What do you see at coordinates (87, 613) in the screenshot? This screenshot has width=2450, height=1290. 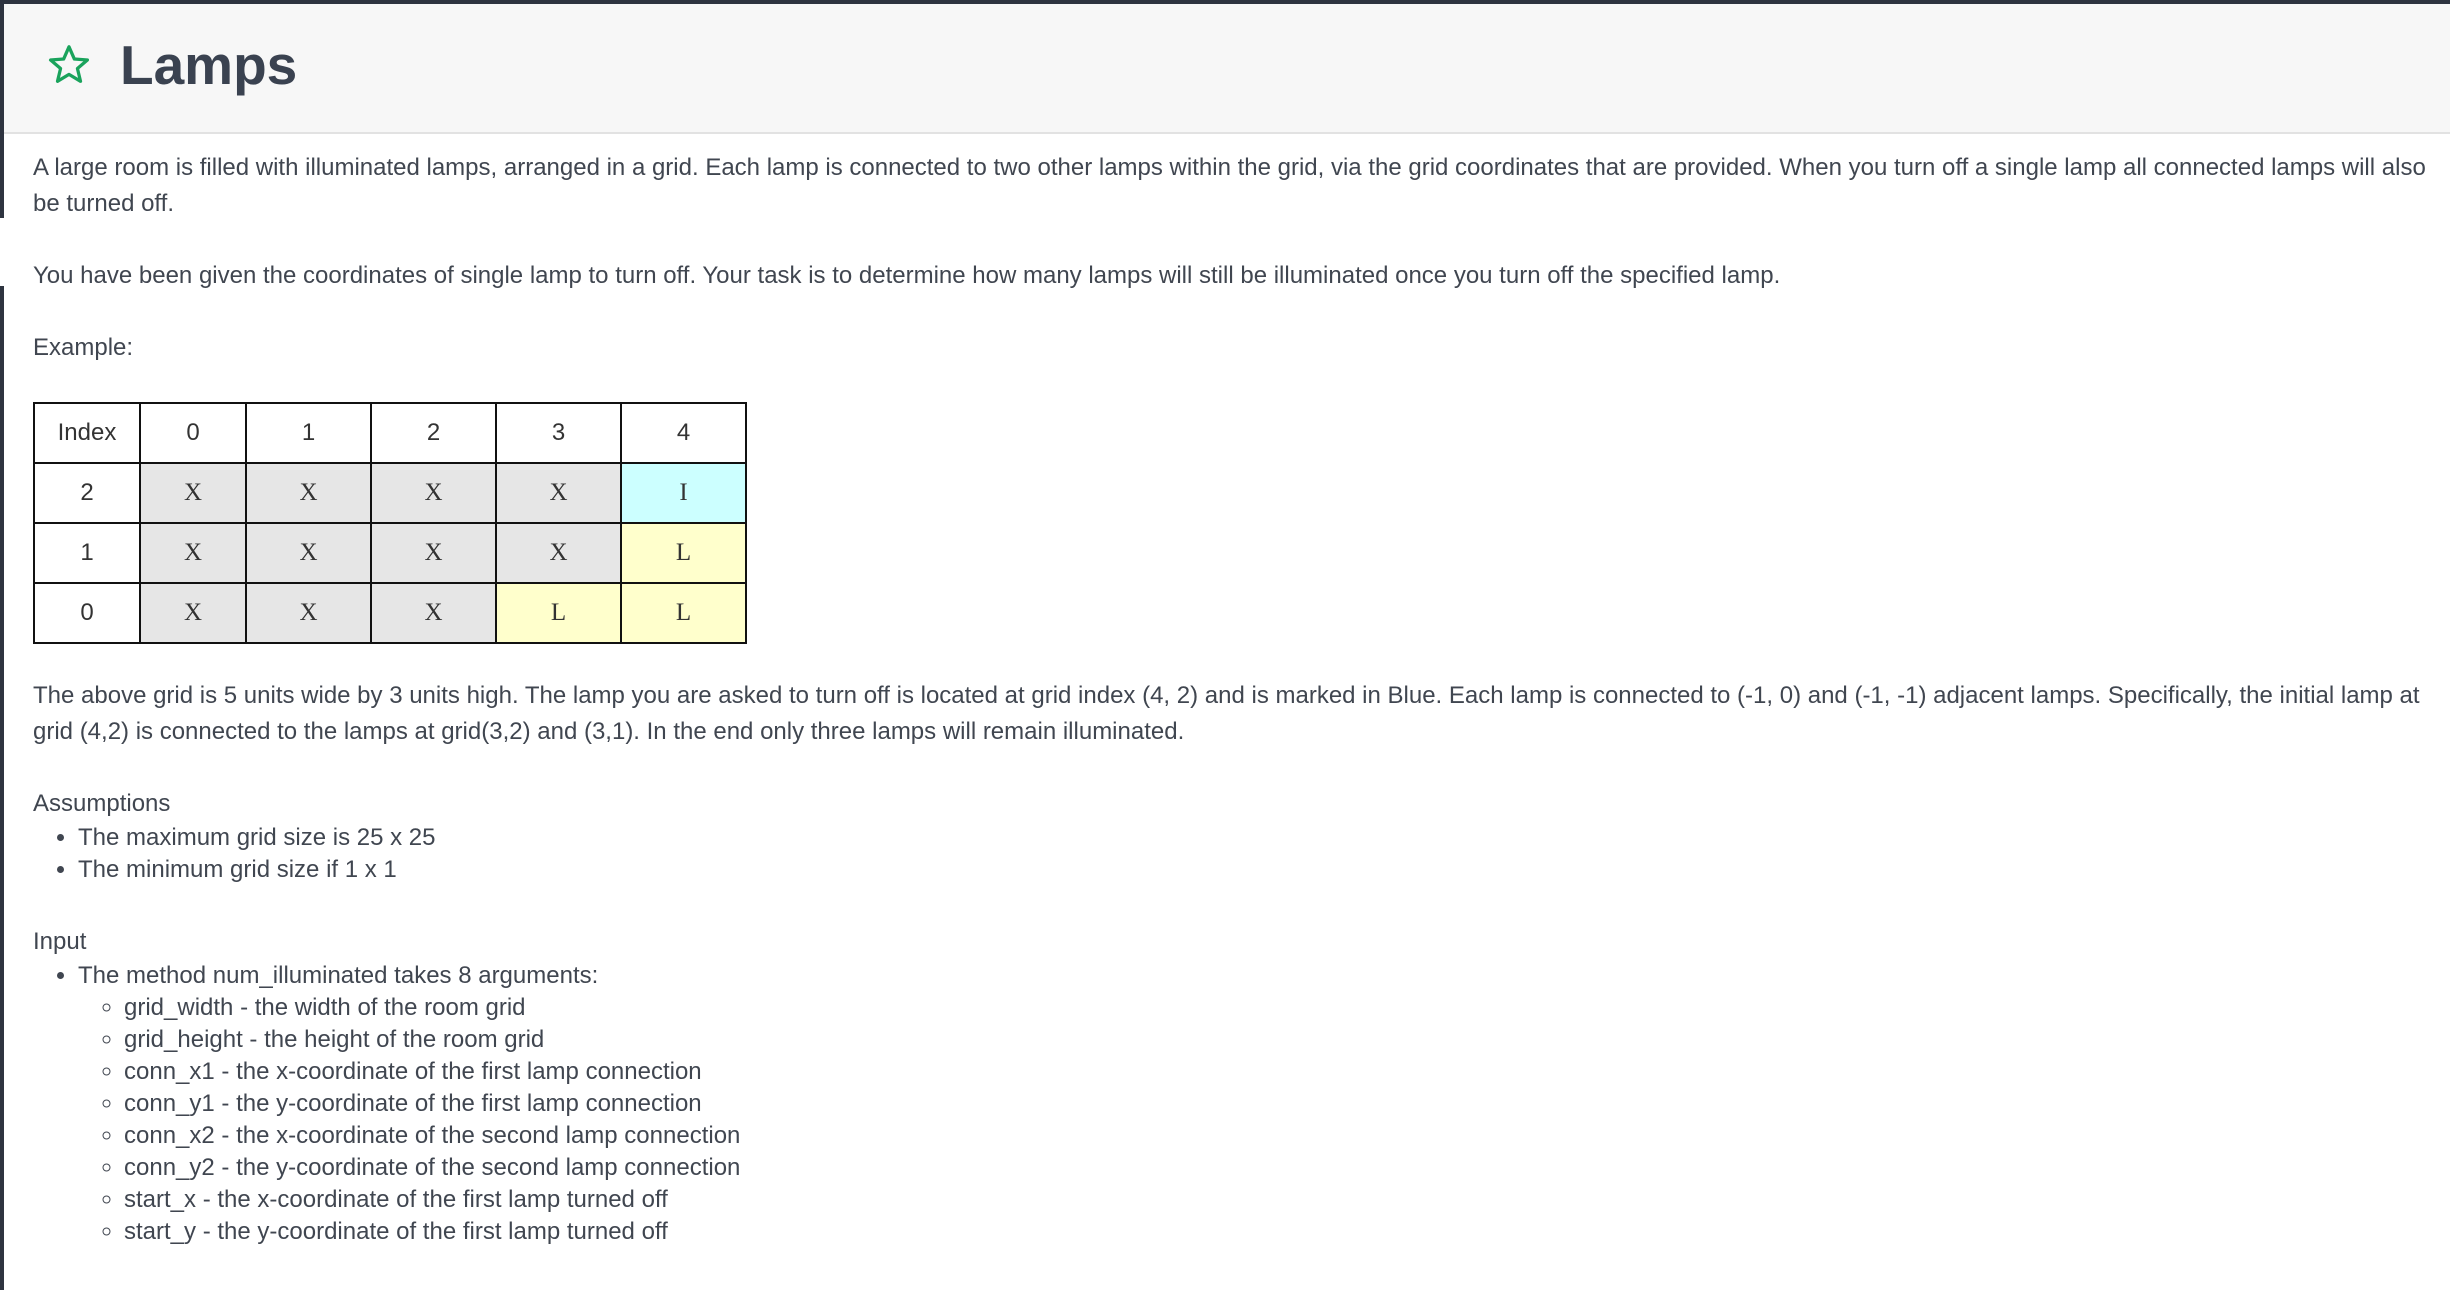 I see `row-index-cell: 0` at bounding box center [87, 613].